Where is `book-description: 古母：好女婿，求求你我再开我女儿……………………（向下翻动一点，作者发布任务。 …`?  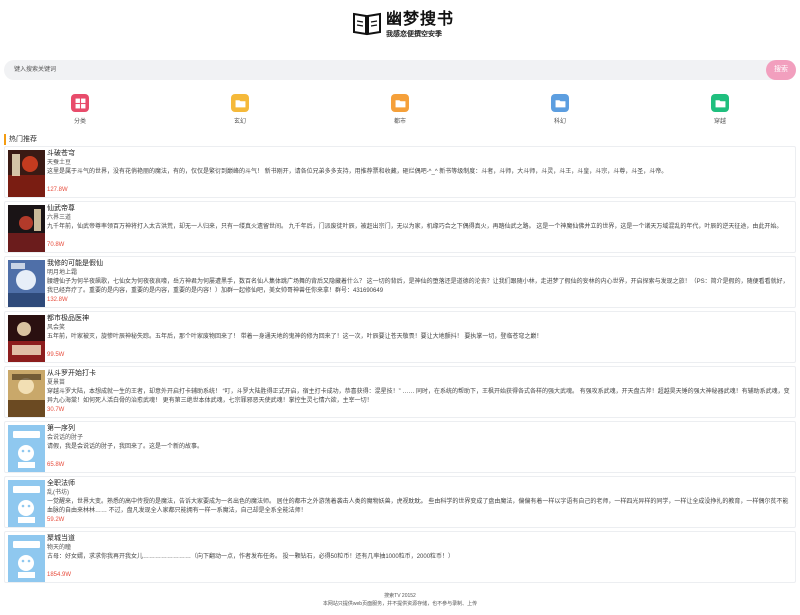 book-description: 古母：好女婿，求求你我再开我女儿……………………（向下翻动一点，作者发布任务。 … is located at coordinates (251, 557).